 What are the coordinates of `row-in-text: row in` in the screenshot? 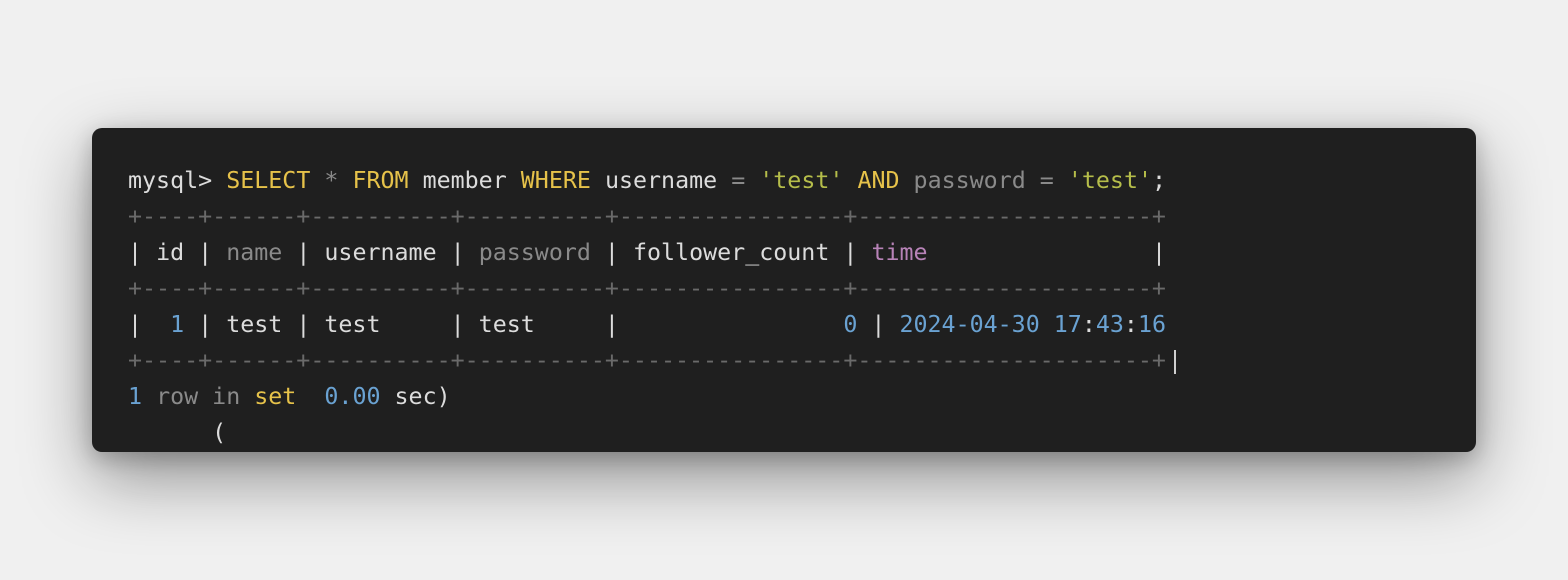 It's located at (198, 396).